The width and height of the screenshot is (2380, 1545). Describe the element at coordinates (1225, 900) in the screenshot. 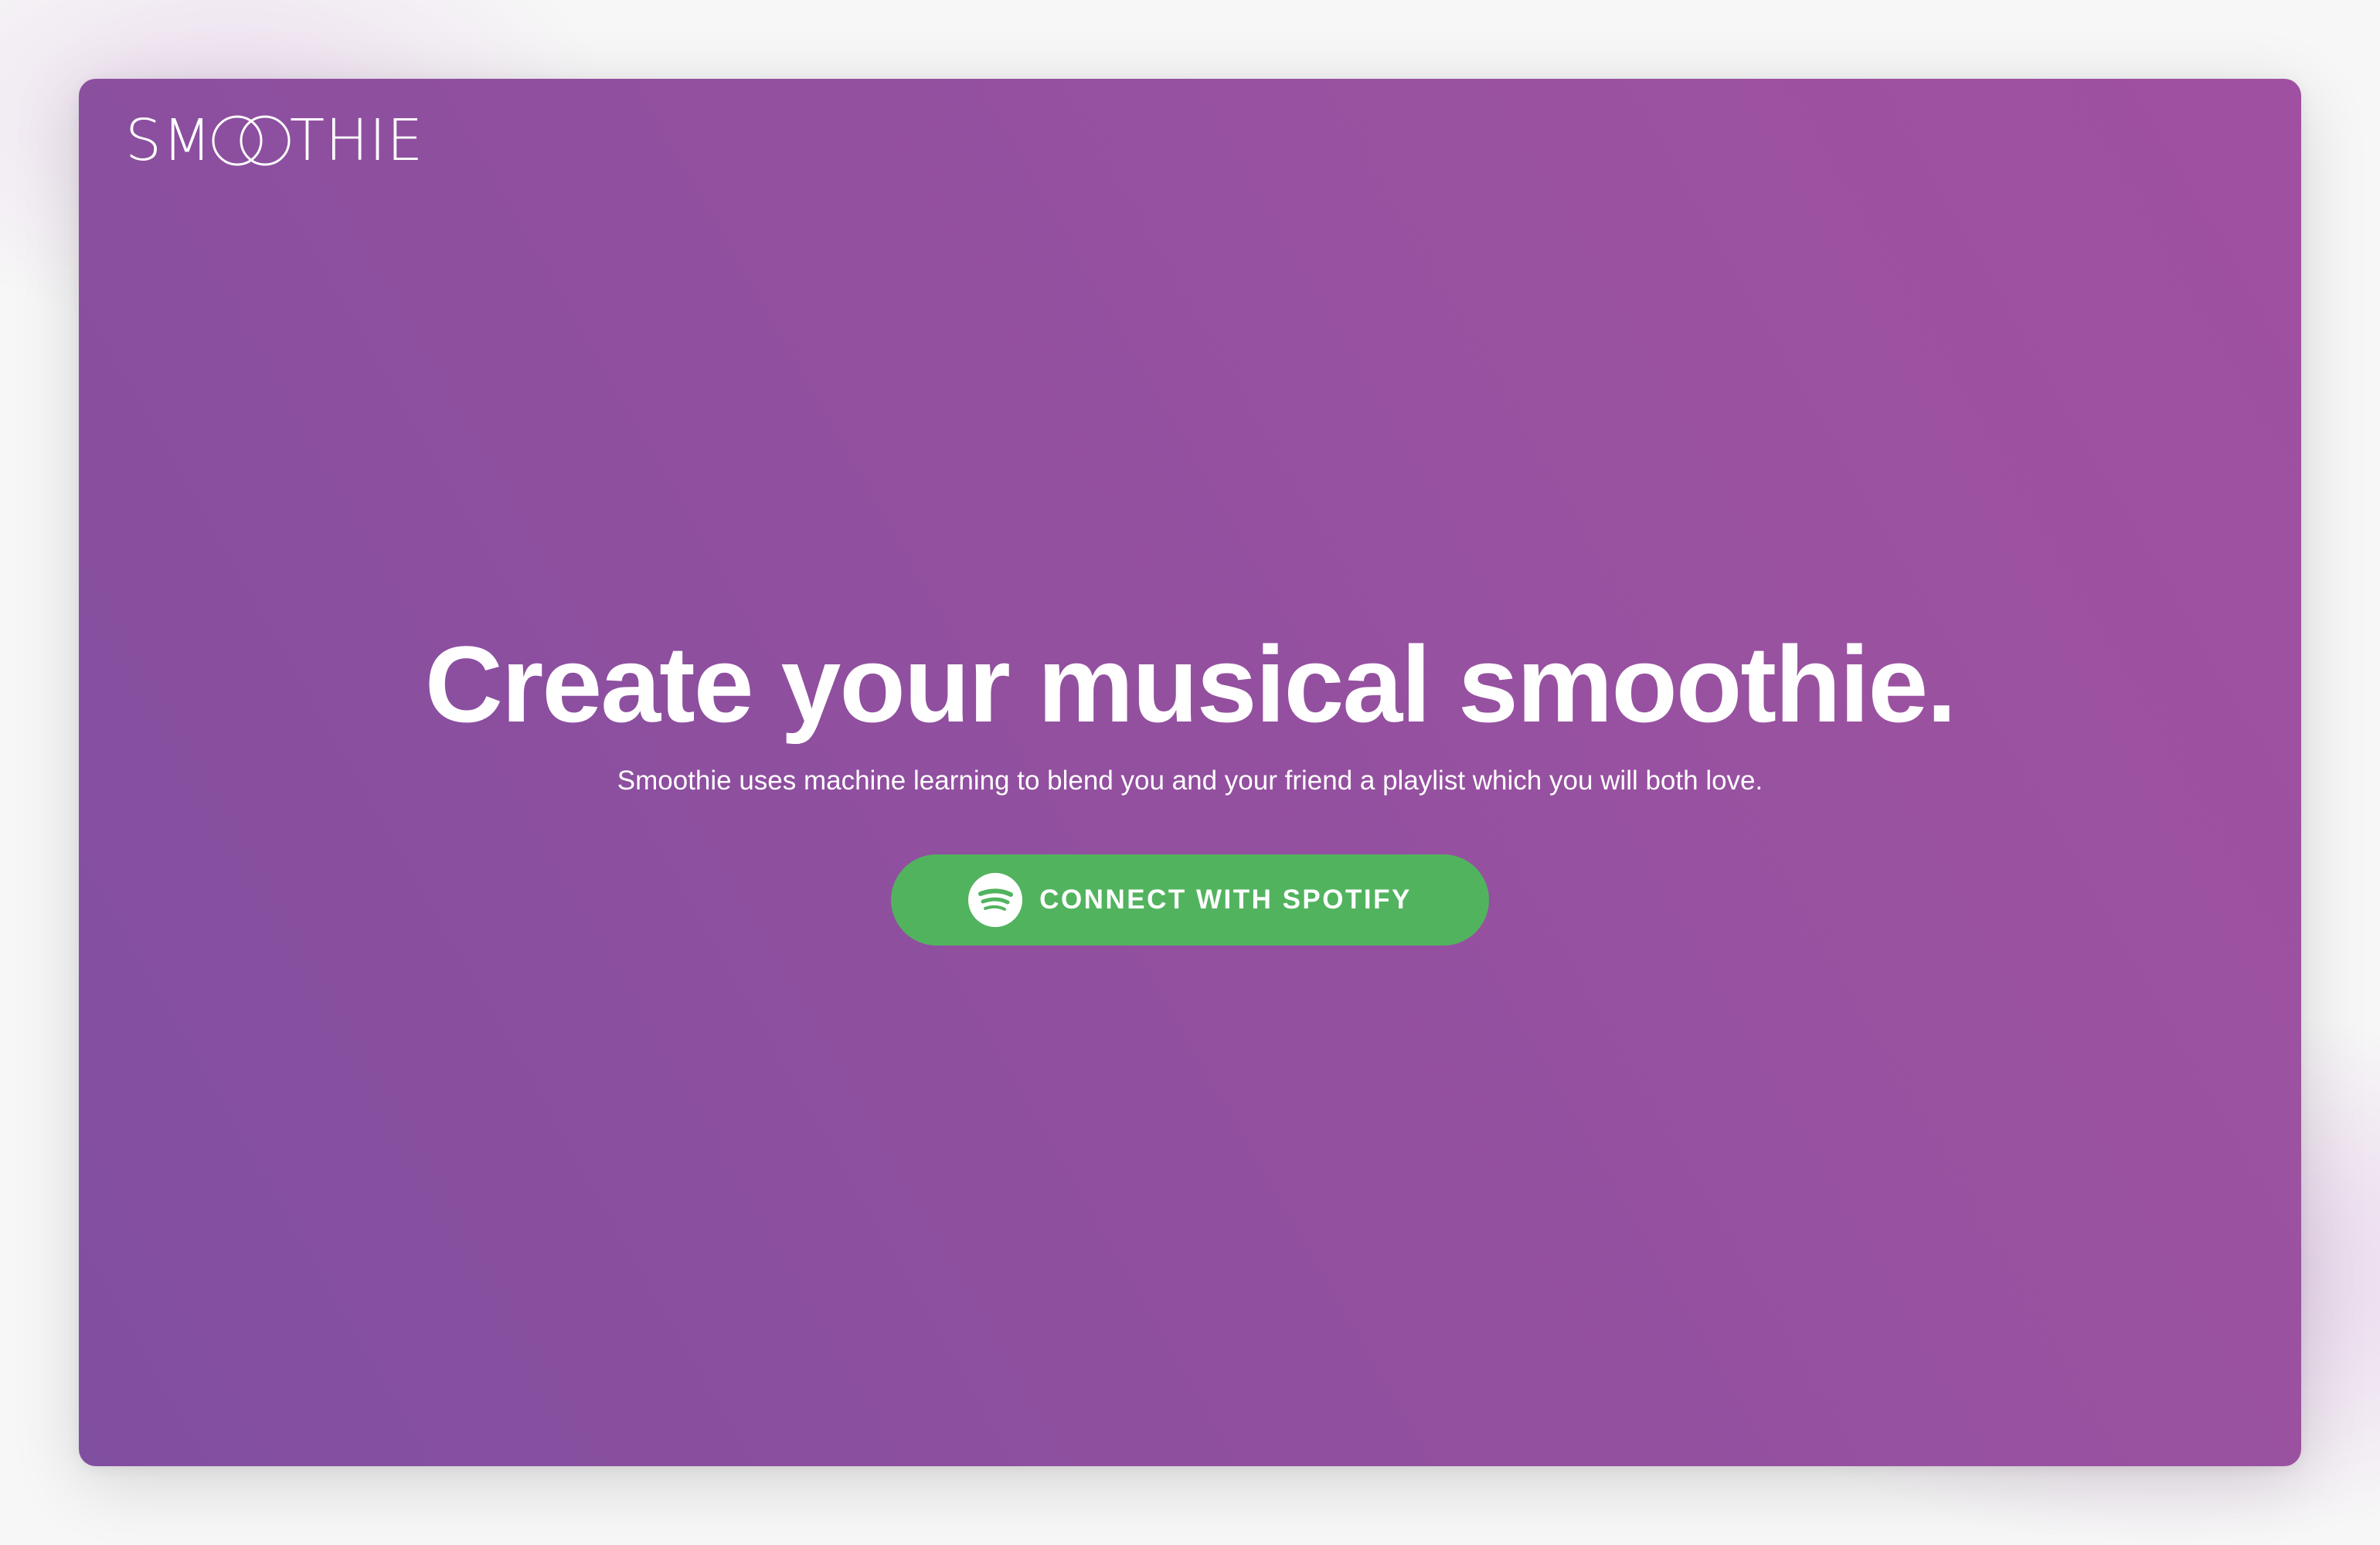

I see `connect-button-label: CONNECT WITH SPOTIFY` at that location.